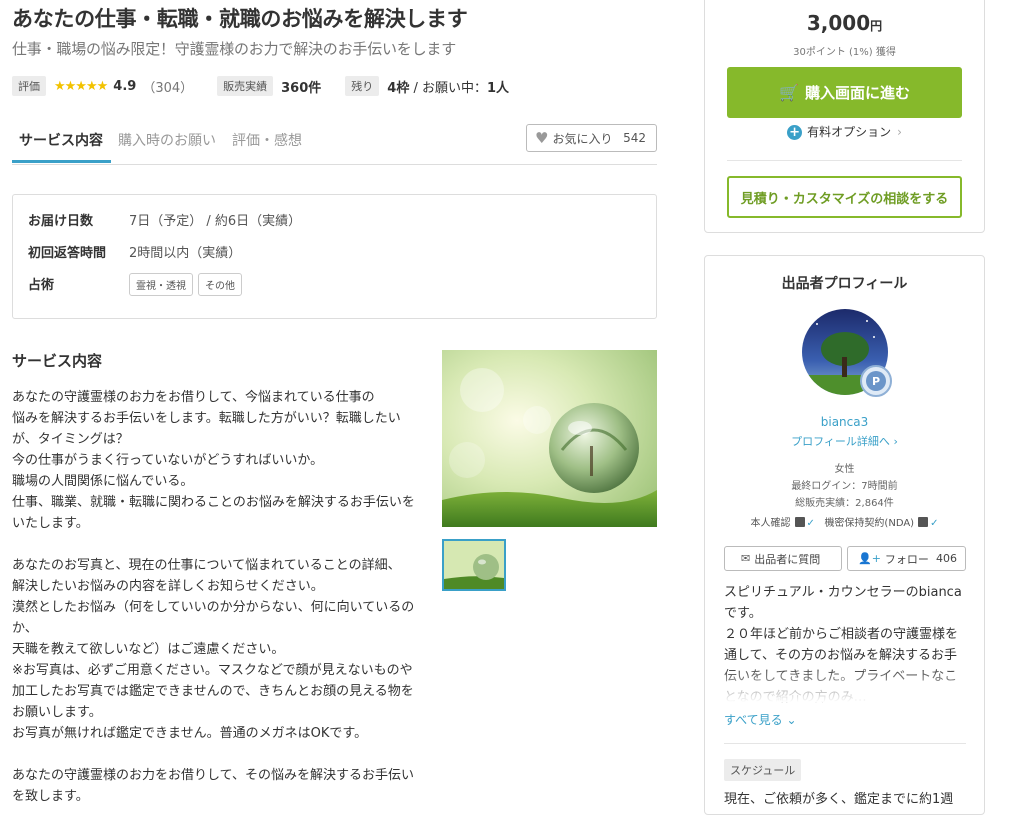  I want to click on service-image-thumbnail, so click(474, 565).